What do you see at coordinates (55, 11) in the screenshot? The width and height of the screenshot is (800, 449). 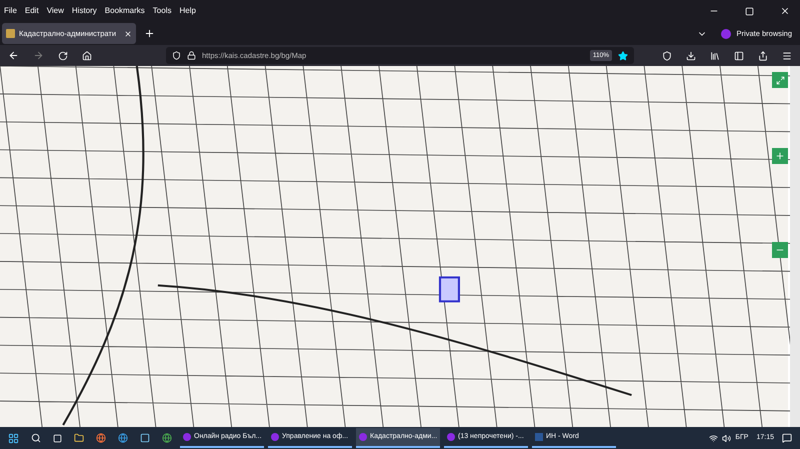 I see `menu-item: View` at bounding box center [55, 11].